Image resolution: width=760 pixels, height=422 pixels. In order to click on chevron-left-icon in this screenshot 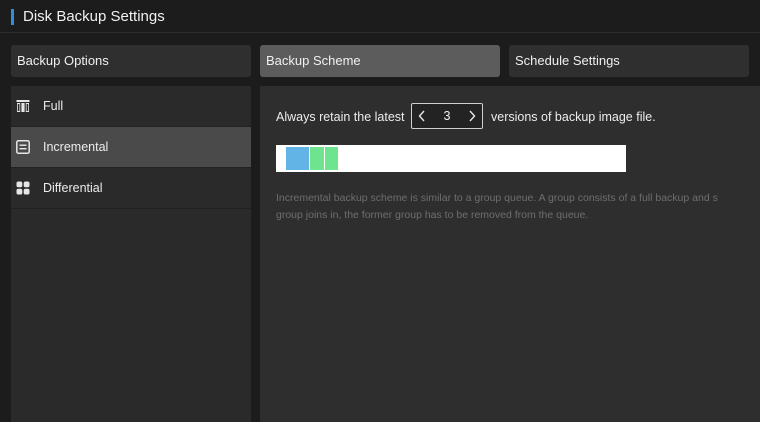, I will do `click(421, 116)`.